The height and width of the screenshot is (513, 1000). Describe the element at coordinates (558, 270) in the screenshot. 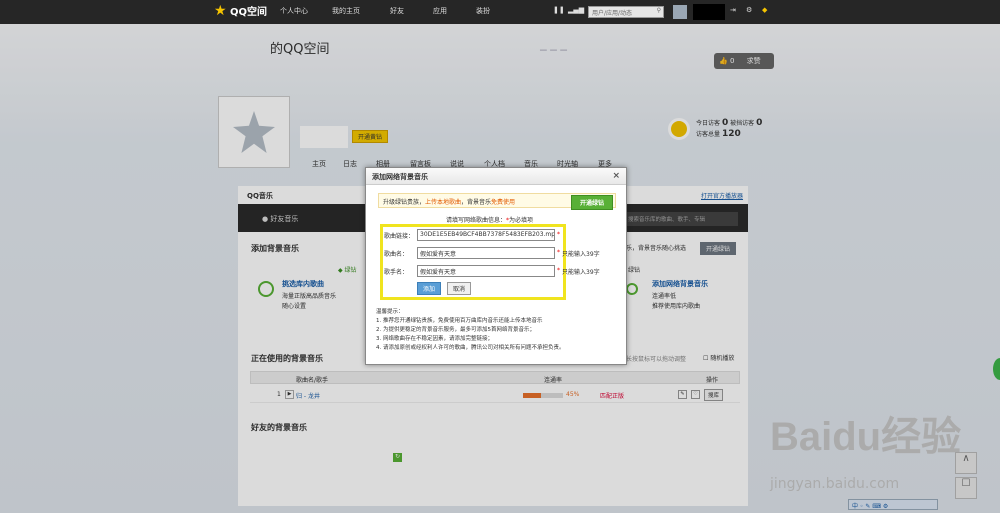

I see `singer-required-mark: *` at that location.